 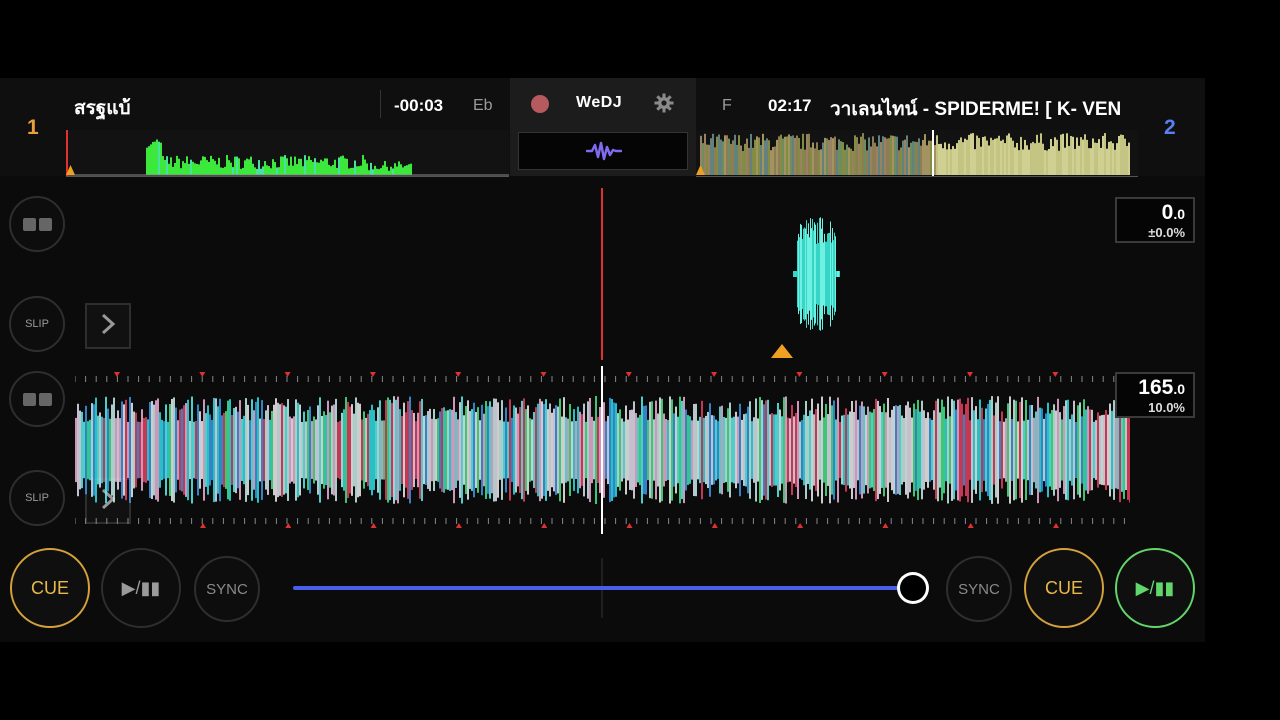 What do you see at coordinates (790, 105) in the screenshot?
I see `deck2-time: 02:17` at bounding box center [790, 105].